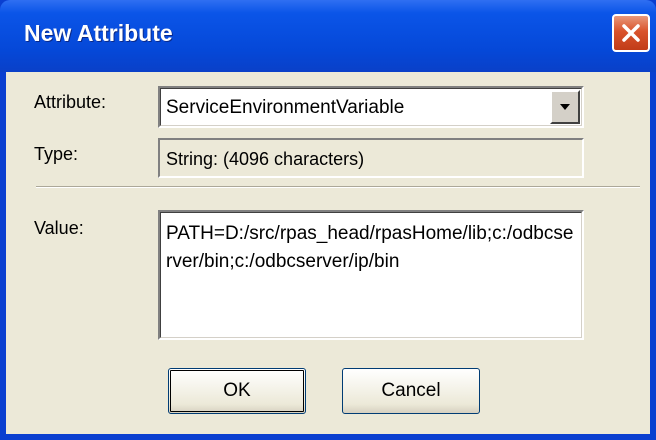 This screenshot has width=656, height=440. Describe the element at coordinates (70, 102) in the screenshot. I see `attribute-label: Attribute:` at that location.